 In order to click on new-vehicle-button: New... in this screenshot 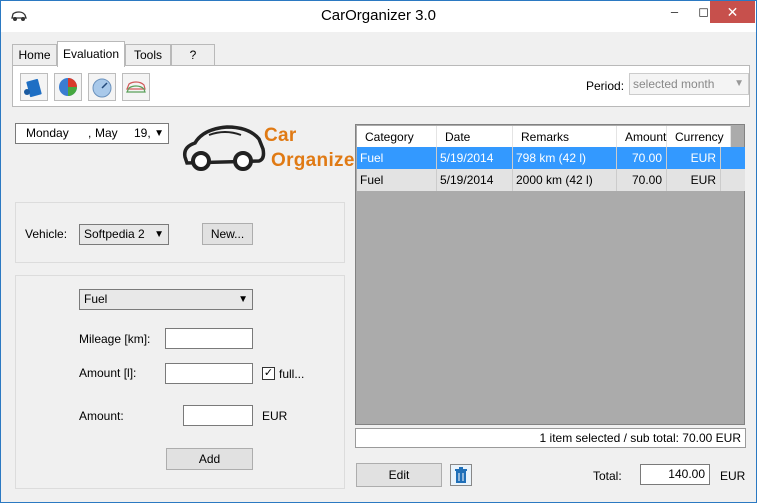, I will do `click(227, 234)`.